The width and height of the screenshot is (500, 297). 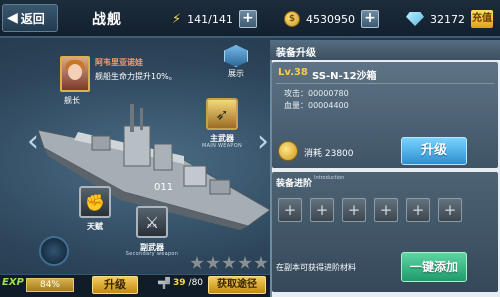 I want to click on fuel-value: 141/141, so click(x=210, y=19).